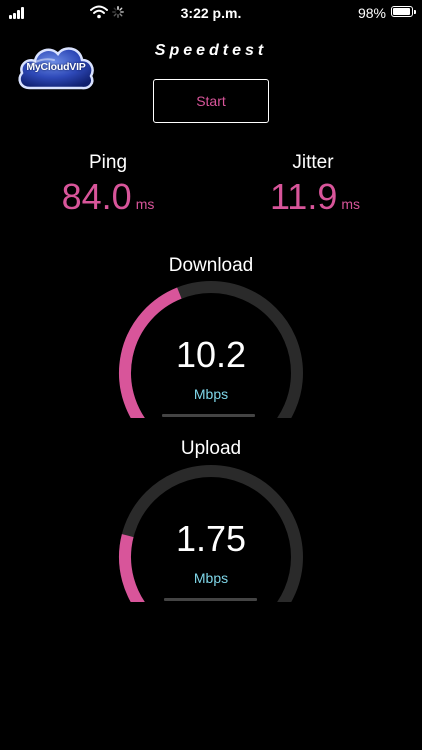  I want to click on start-button: Start, so click(211, 101).